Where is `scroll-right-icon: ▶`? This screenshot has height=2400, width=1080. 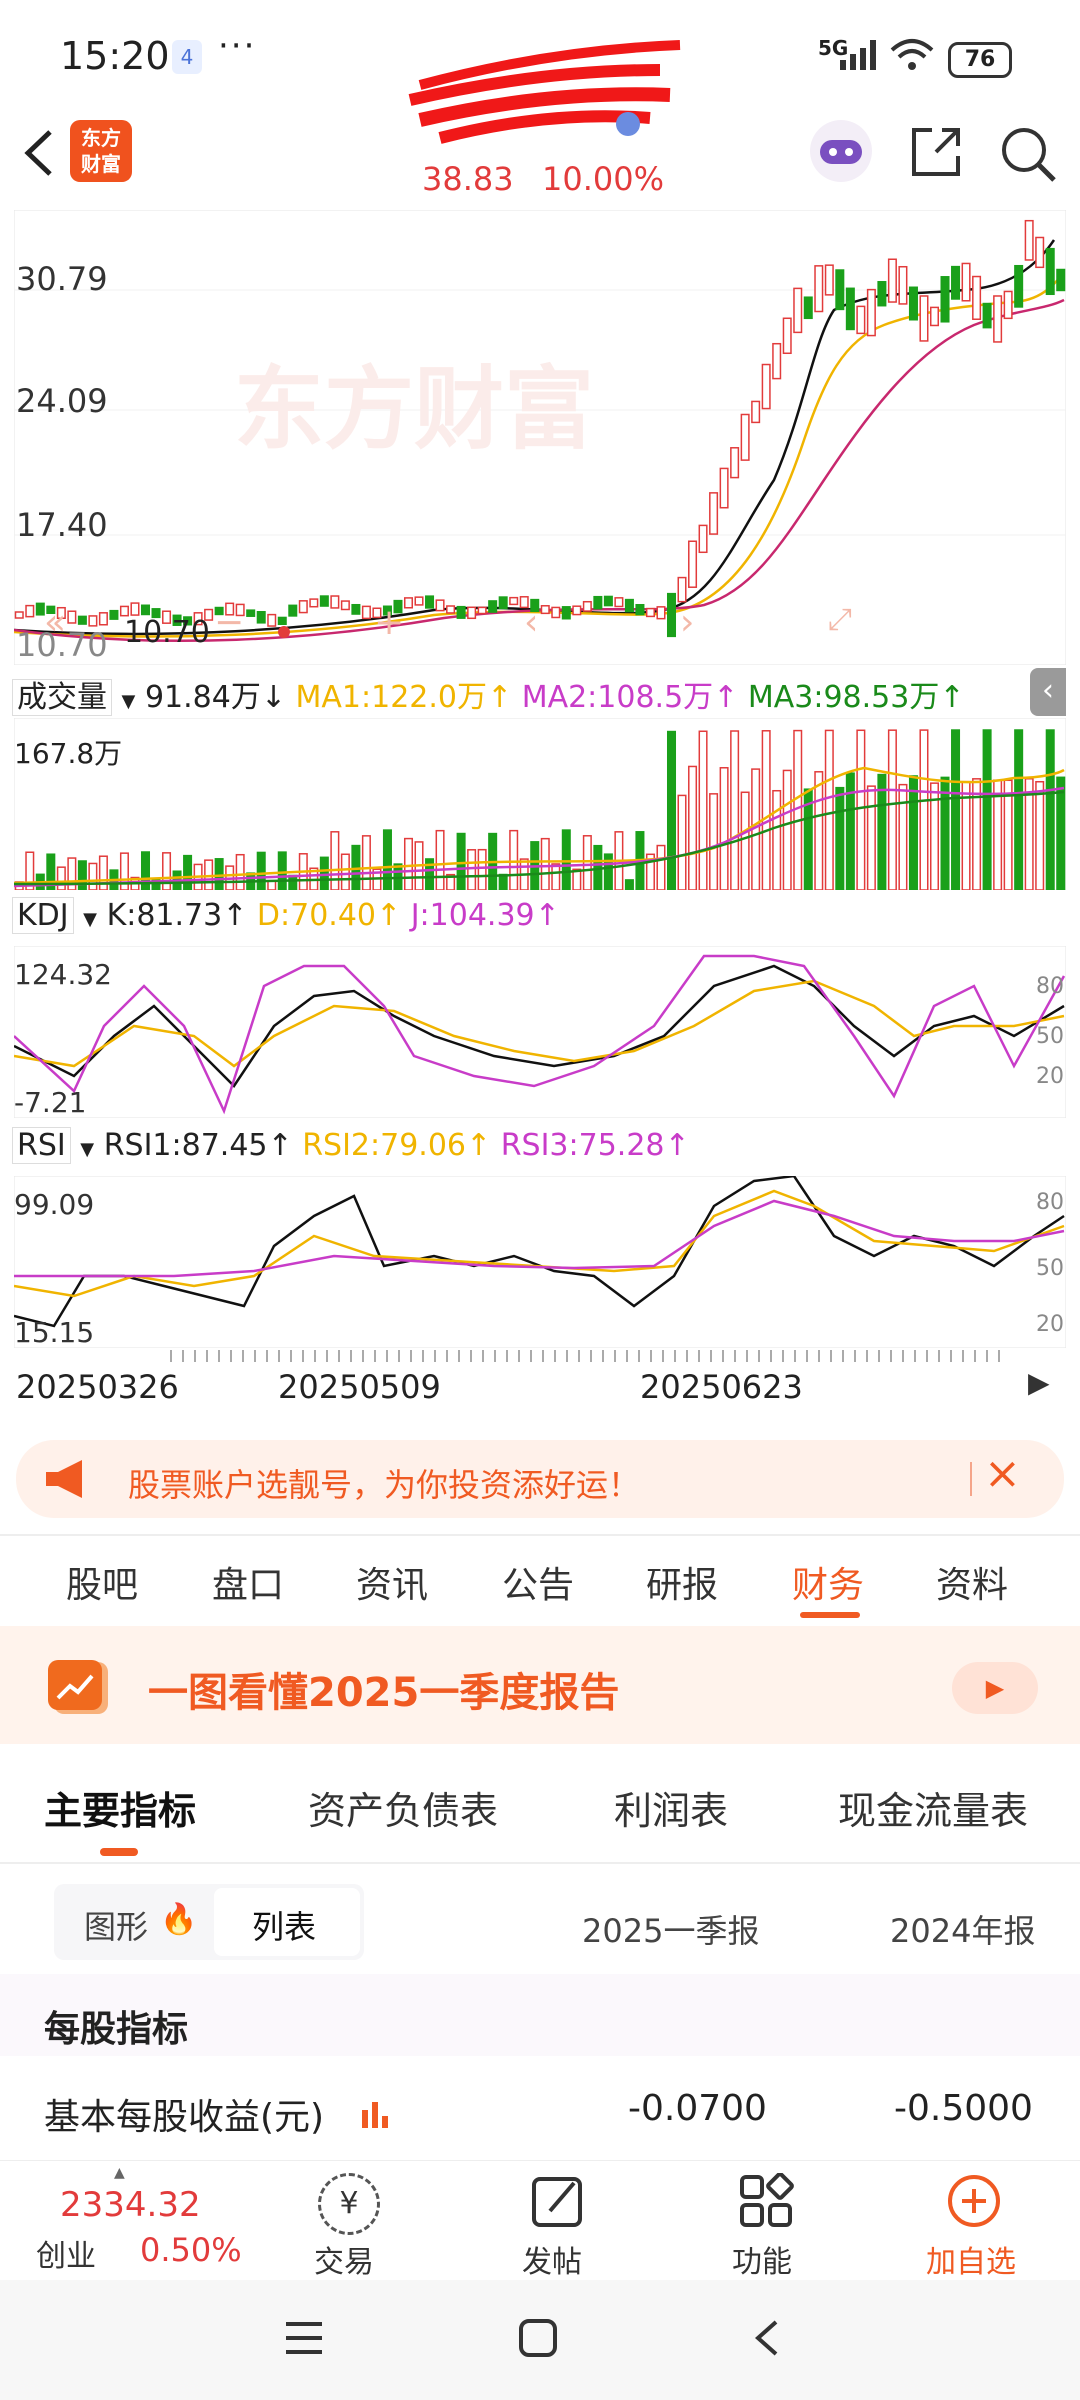
scroll-right-icon: ▶ is located at coordinates (1039, 1382).